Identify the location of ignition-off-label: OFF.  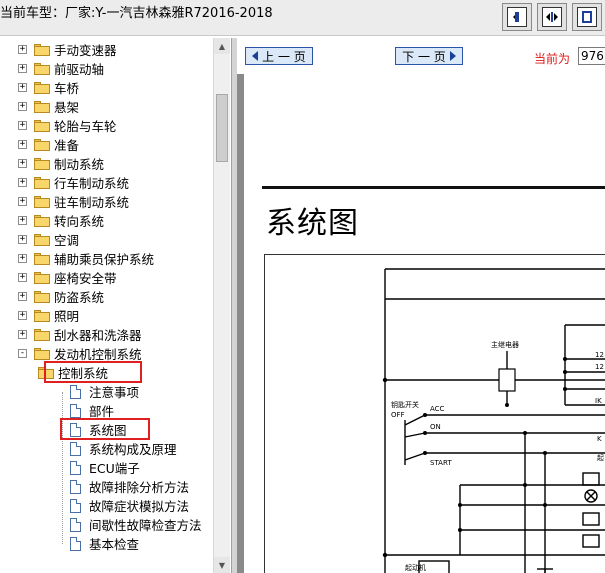
(398, 415).